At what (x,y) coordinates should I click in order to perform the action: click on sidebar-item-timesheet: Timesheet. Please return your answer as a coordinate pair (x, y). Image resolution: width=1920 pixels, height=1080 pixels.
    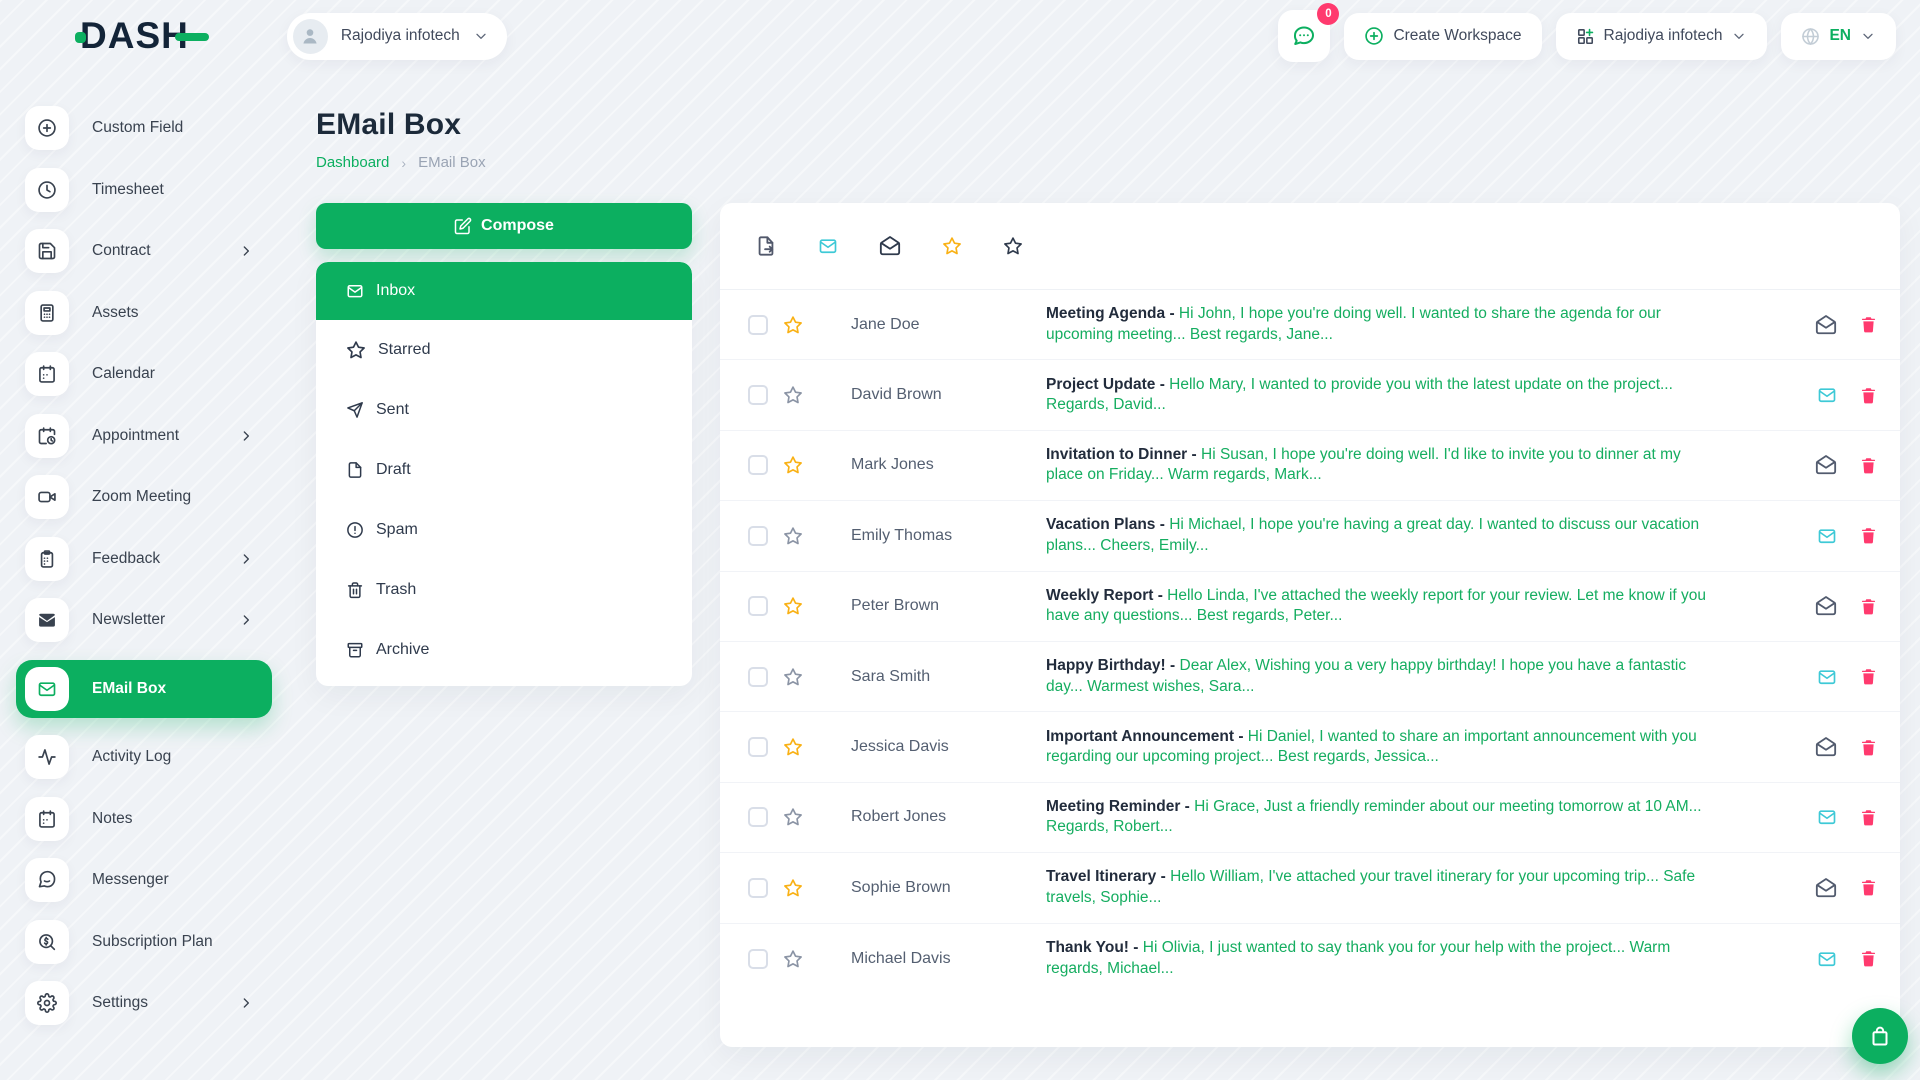
    Looking at the image, I should click on (144, 189).